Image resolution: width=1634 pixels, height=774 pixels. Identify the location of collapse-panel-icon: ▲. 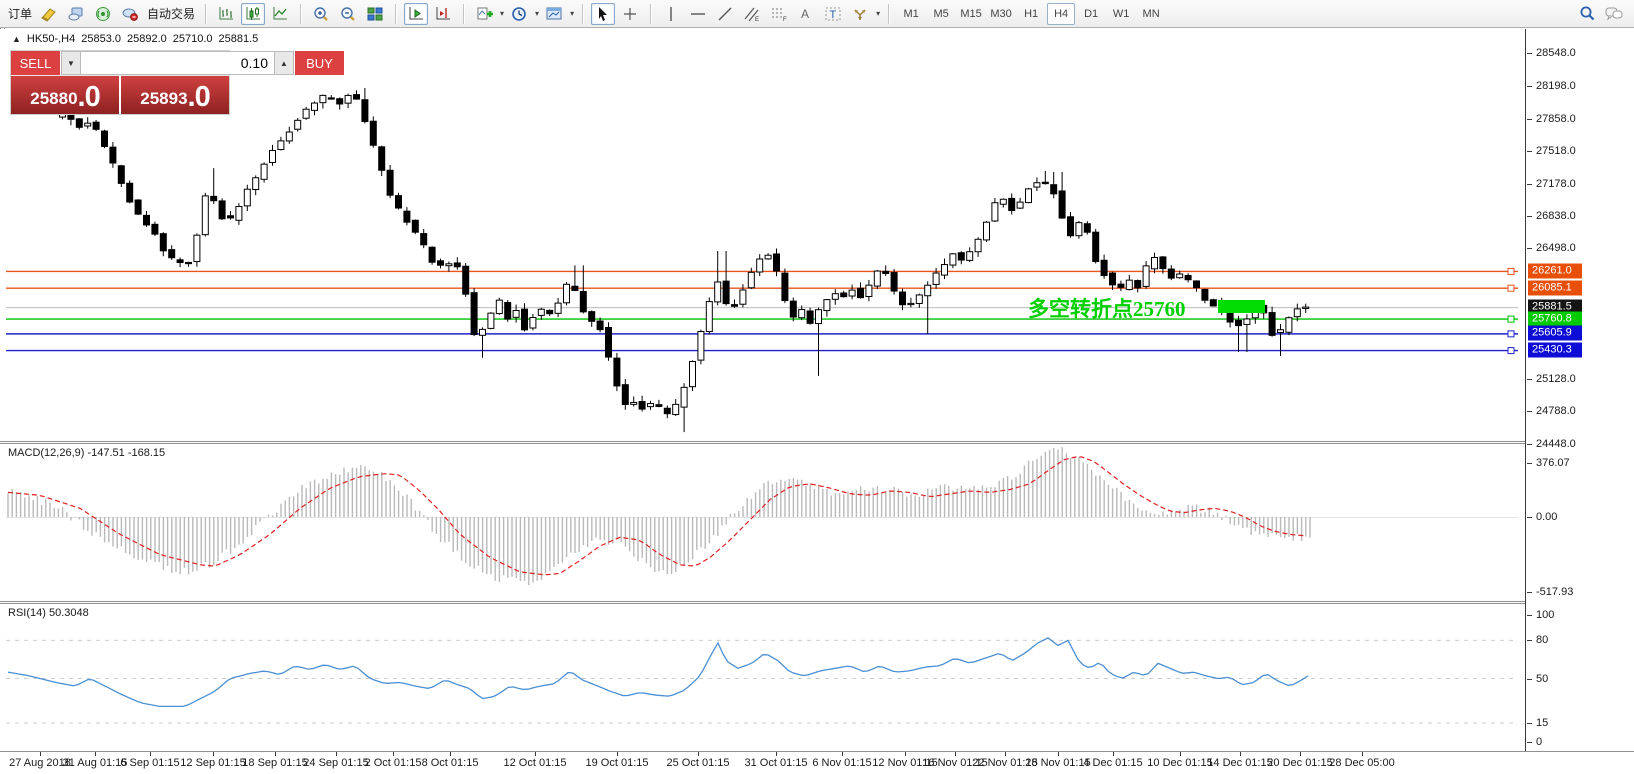
(16, 39).